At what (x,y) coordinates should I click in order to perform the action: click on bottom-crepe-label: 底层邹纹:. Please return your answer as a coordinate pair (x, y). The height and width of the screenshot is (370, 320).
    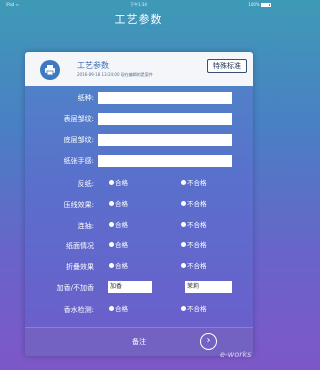
    Looking at the image, I should click on (78, 140).